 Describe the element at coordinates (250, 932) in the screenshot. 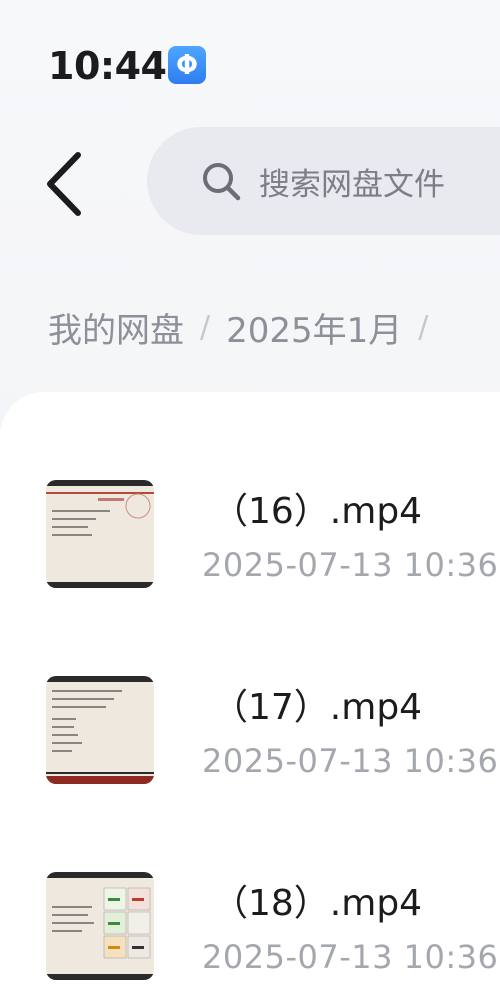

I see `file-row: （18）.mp4 2025-07-13 10:36` at that location.